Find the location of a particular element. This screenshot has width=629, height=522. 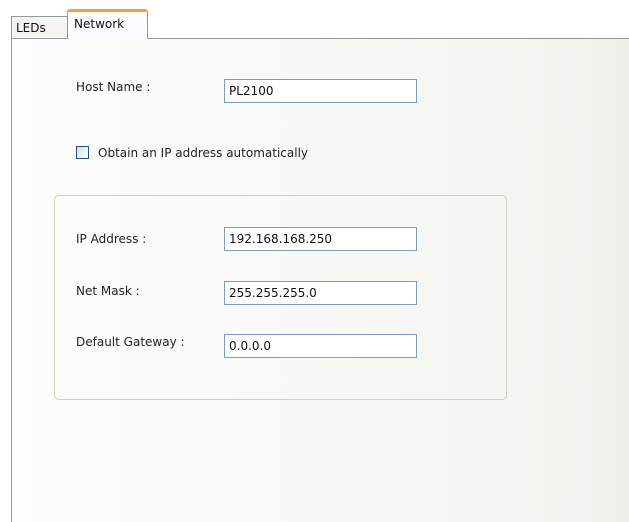

host-name-field is located at coordinates (320, 91).